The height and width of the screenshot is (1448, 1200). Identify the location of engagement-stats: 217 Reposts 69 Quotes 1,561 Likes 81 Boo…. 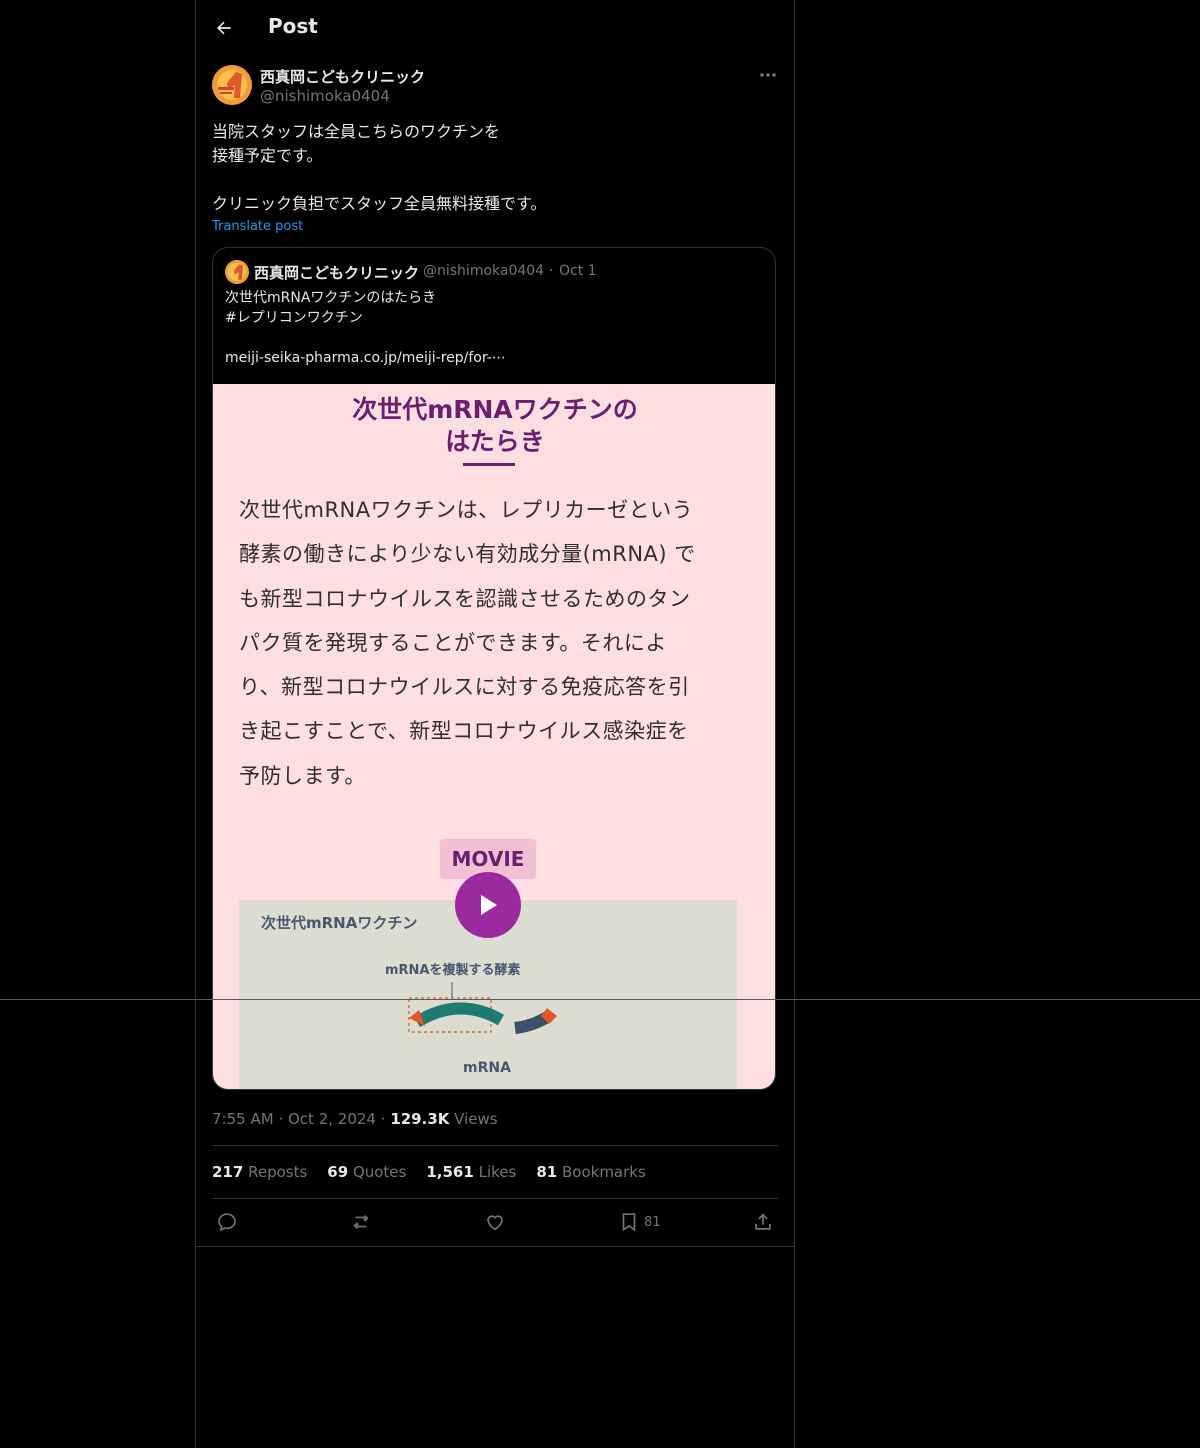
(429, 1172).